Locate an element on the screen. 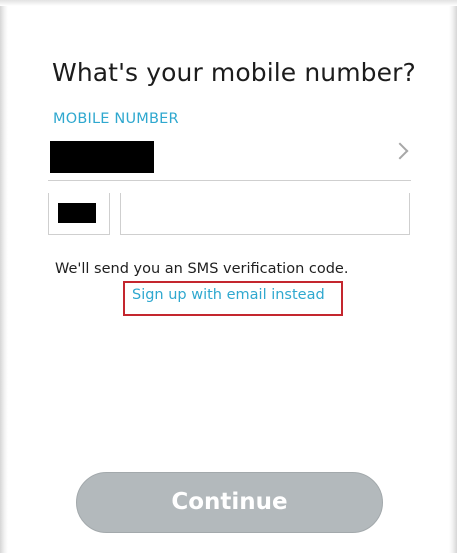 This screenshot has width=457, height=553. continue-button: Continue is located at coordinates (229, 502).